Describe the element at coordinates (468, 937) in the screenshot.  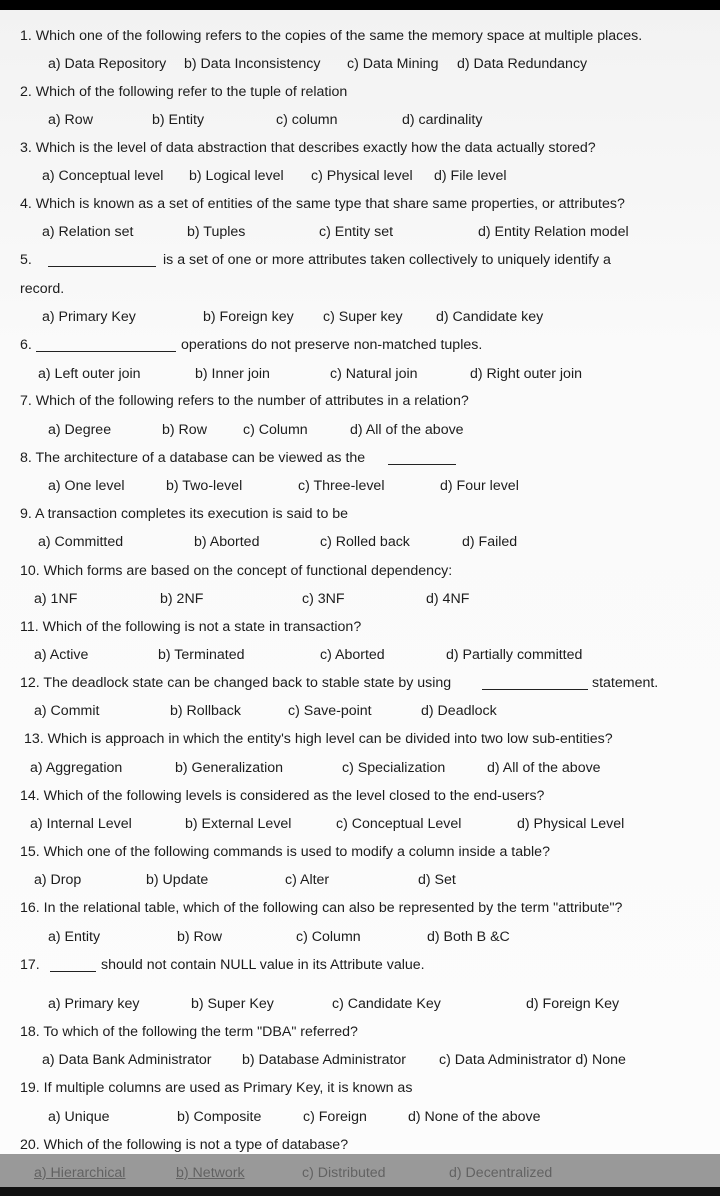
I see `answer-option: d) Both B &C` at that location.